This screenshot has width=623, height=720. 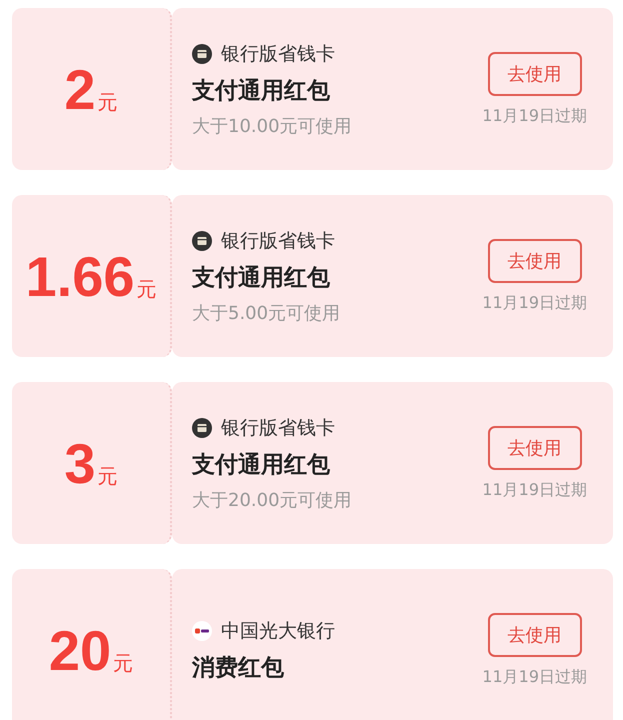 I want to click on bank-logo-icon, so click(x=202, y=630).